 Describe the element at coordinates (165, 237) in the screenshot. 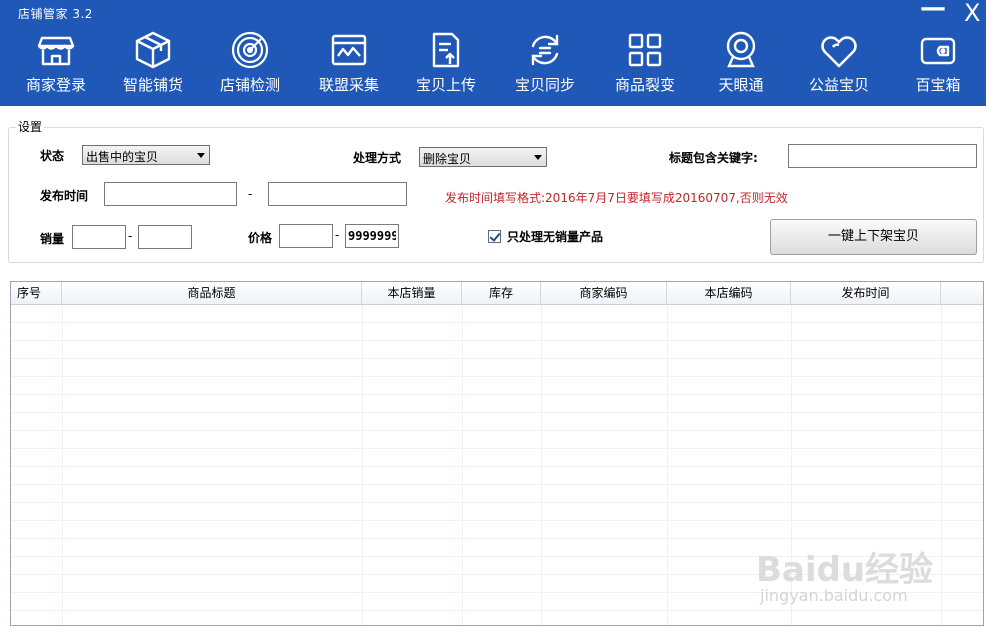

I see `sales-to-input` at that location.